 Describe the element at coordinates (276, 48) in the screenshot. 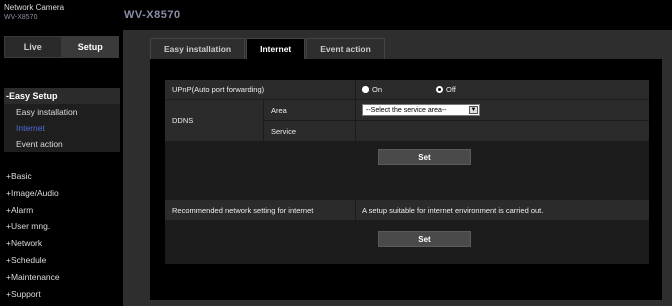

I see `tab-internet: Internet` at that location.